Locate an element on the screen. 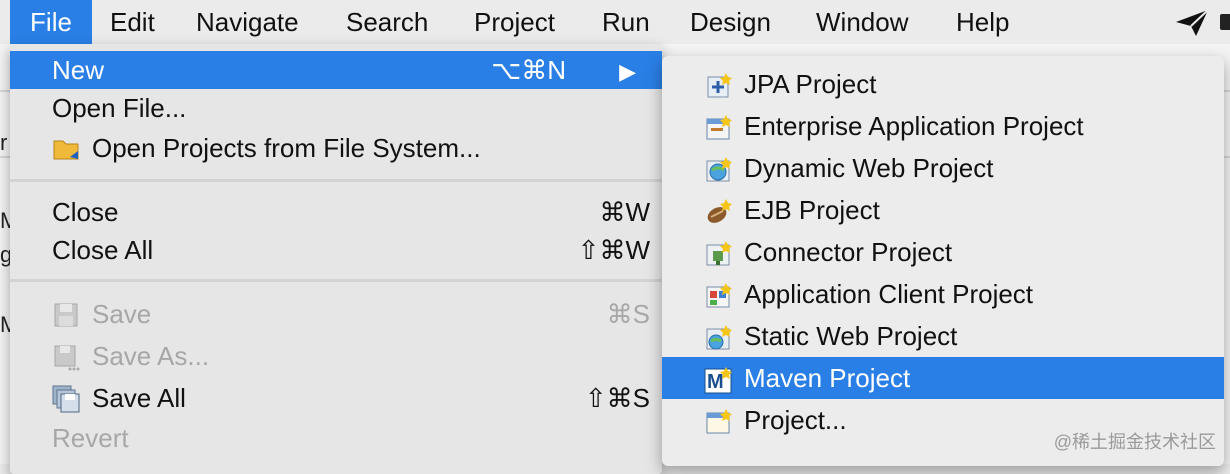 This screenshot has width=1230, height=474. svg-text: M is located at coordinates (715, 382).